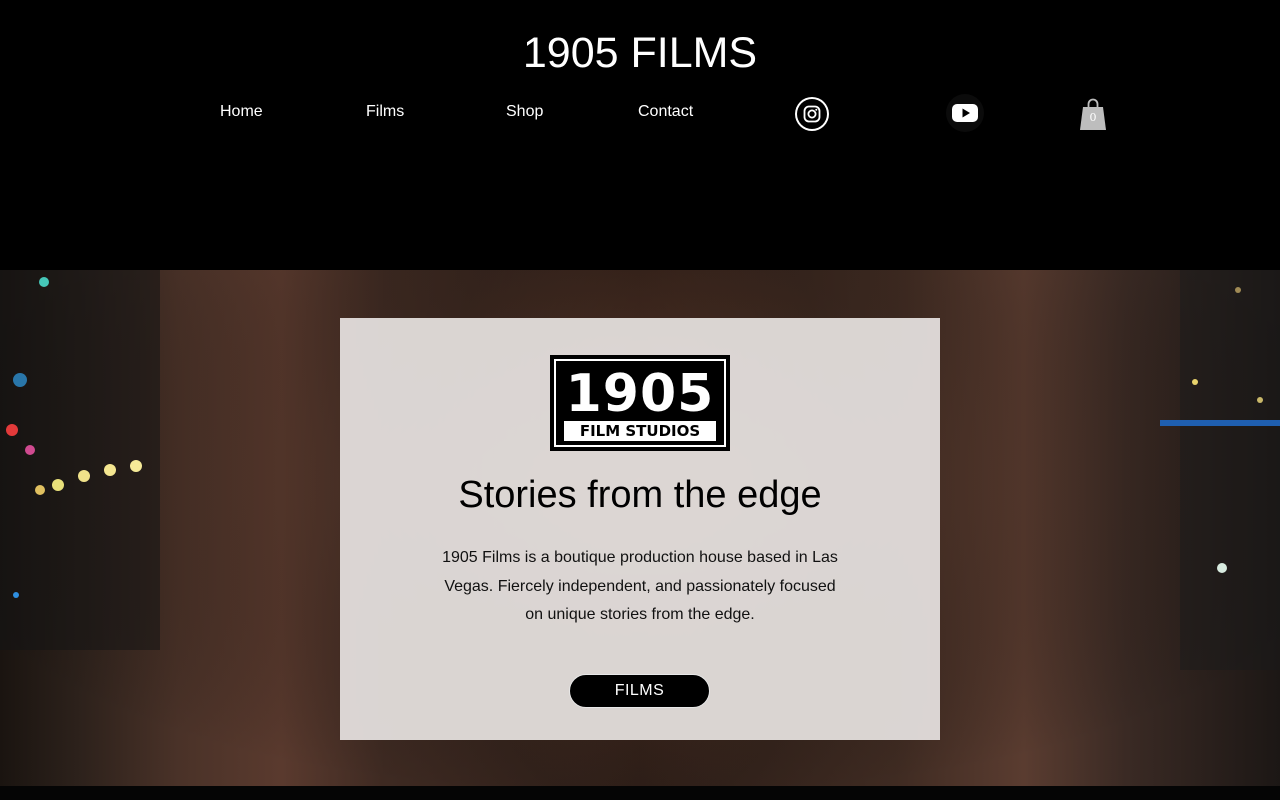 The width and height of the screenshot is (1280, 800). Describe the element at coordinates (665, 112) in the screenshot. I see `nav-contact: Contact` at that location.